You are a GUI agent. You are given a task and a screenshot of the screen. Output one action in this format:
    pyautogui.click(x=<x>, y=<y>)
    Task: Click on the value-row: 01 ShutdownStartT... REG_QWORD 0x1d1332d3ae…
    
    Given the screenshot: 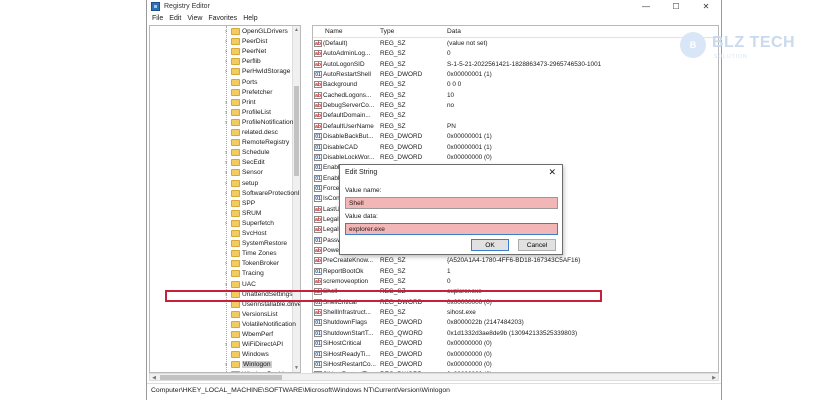 What is the action you would take?
    pyautogui.click(x=515, y=334)
    